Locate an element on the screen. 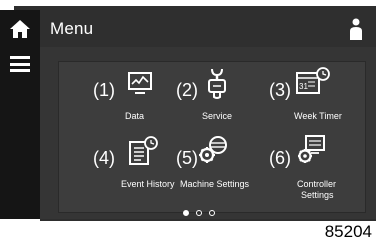 The height and width of the screenshot is (242, 378). tile-number: (3) is located at coordinates (280, 90).